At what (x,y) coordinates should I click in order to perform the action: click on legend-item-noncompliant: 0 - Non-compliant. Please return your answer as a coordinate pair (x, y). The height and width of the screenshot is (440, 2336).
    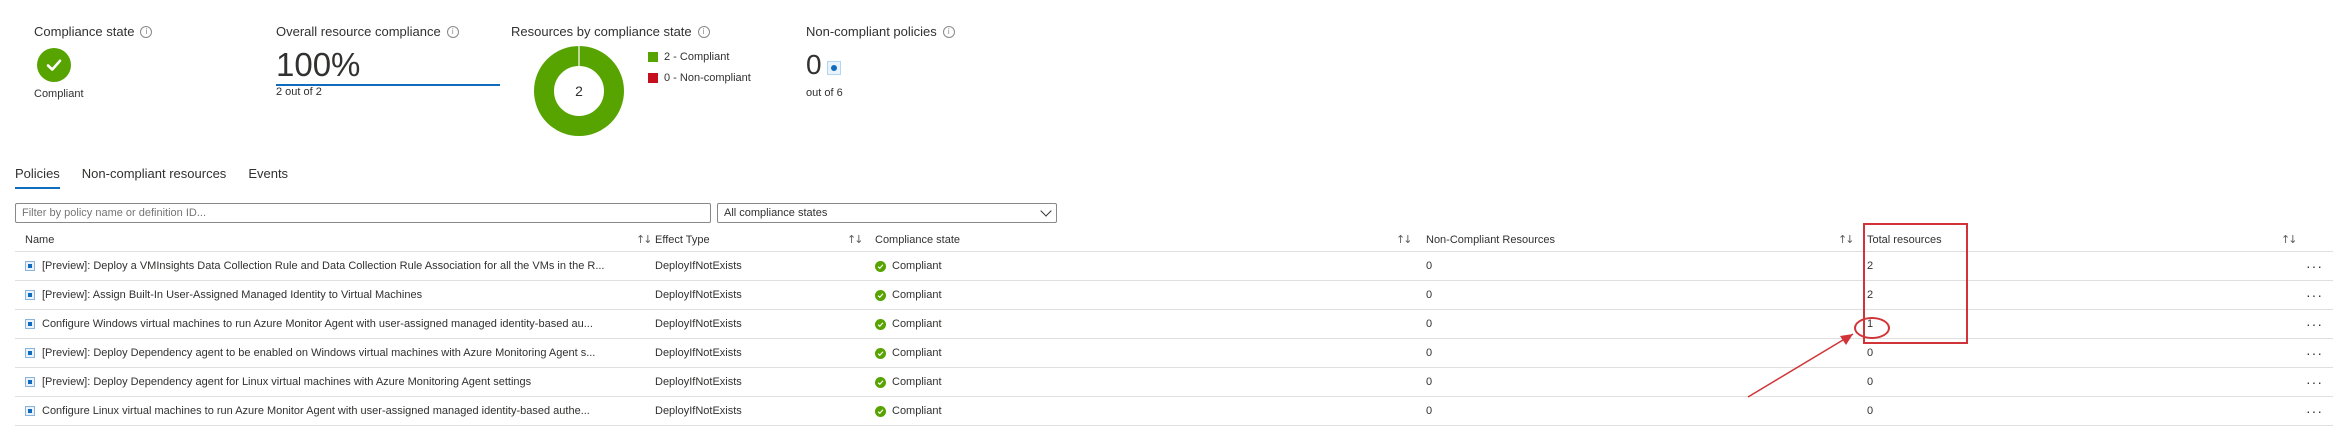
    Looking at the image, I should click on (699, 78).